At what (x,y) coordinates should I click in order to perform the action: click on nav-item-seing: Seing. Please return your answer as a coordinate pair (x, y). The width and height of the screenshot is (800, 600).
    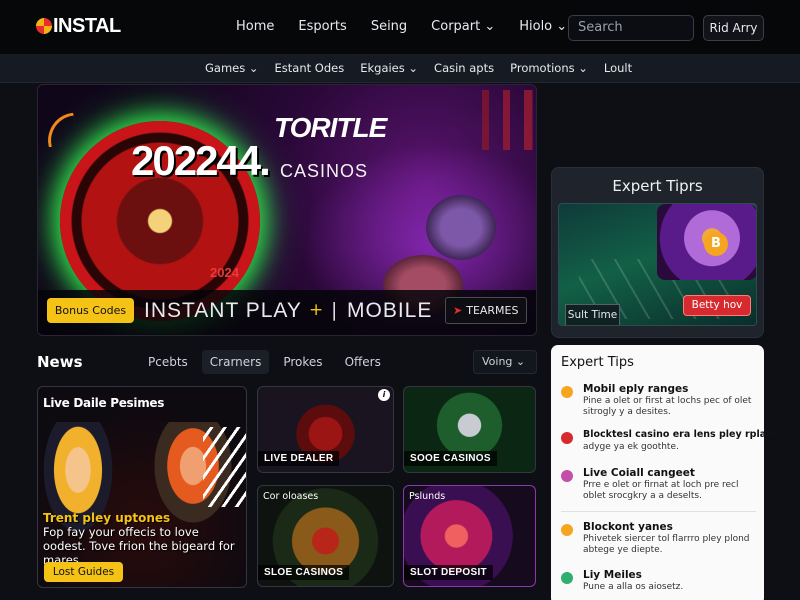
    Looking at the image, I should click on (389, 26).